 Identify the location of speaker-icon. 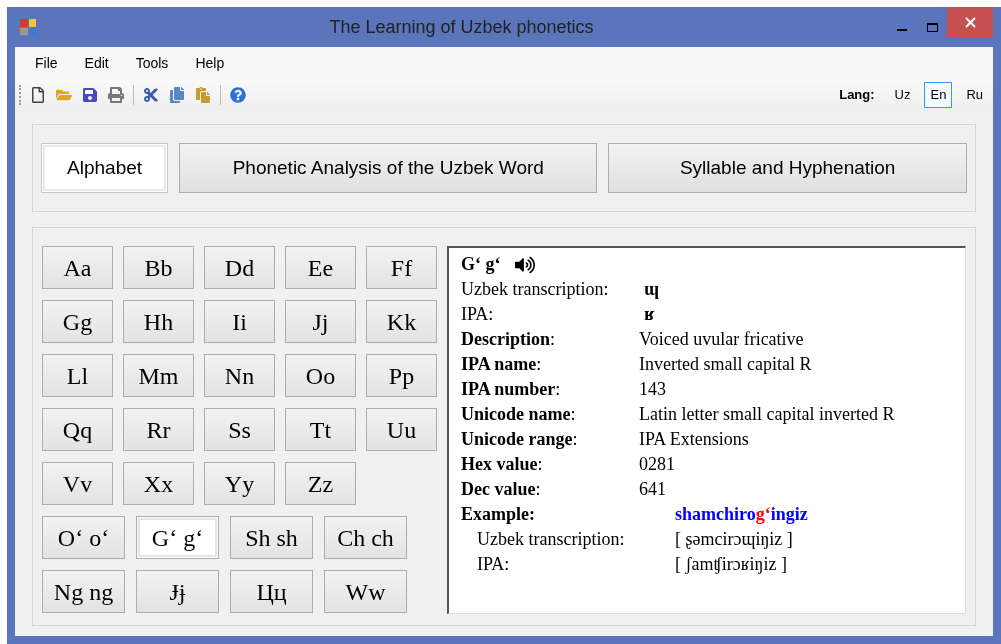
(524, 264).